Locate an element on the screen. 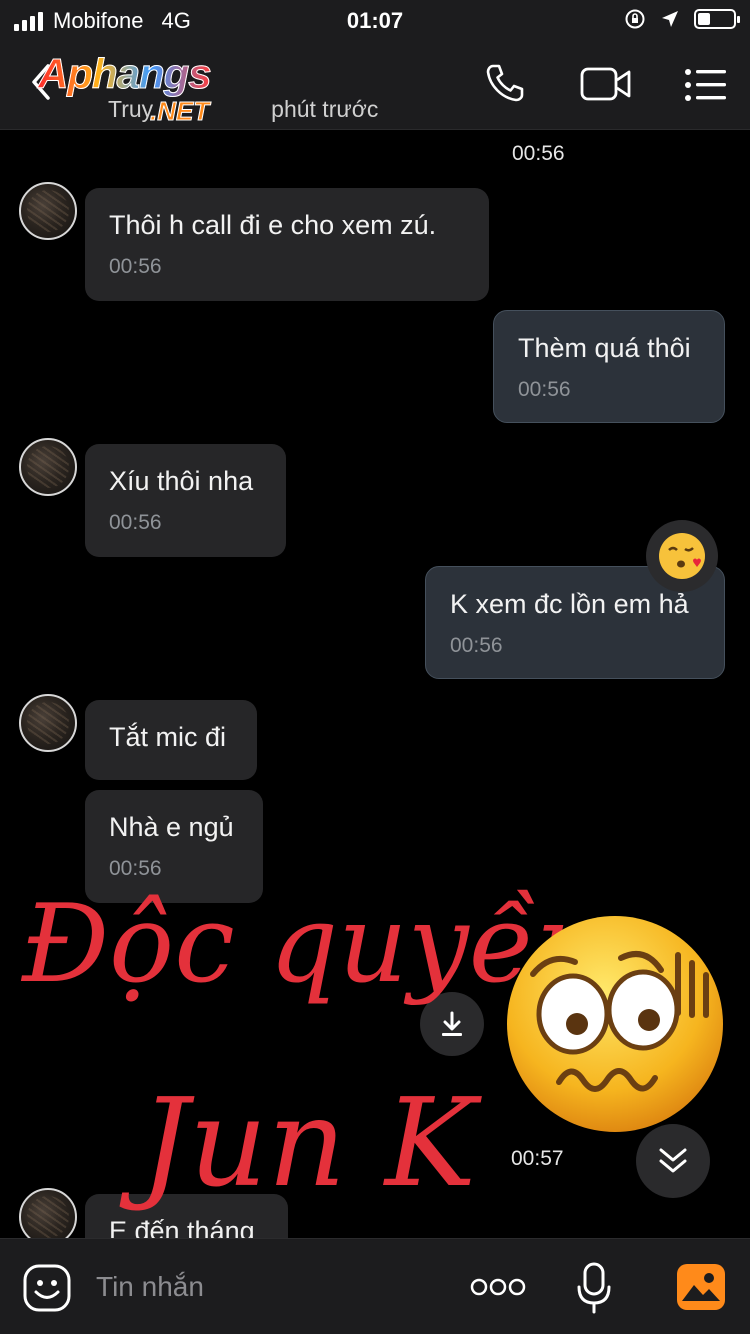  message-bubble-incoming: Tắt mic đi is located at coordinates (171, 740).